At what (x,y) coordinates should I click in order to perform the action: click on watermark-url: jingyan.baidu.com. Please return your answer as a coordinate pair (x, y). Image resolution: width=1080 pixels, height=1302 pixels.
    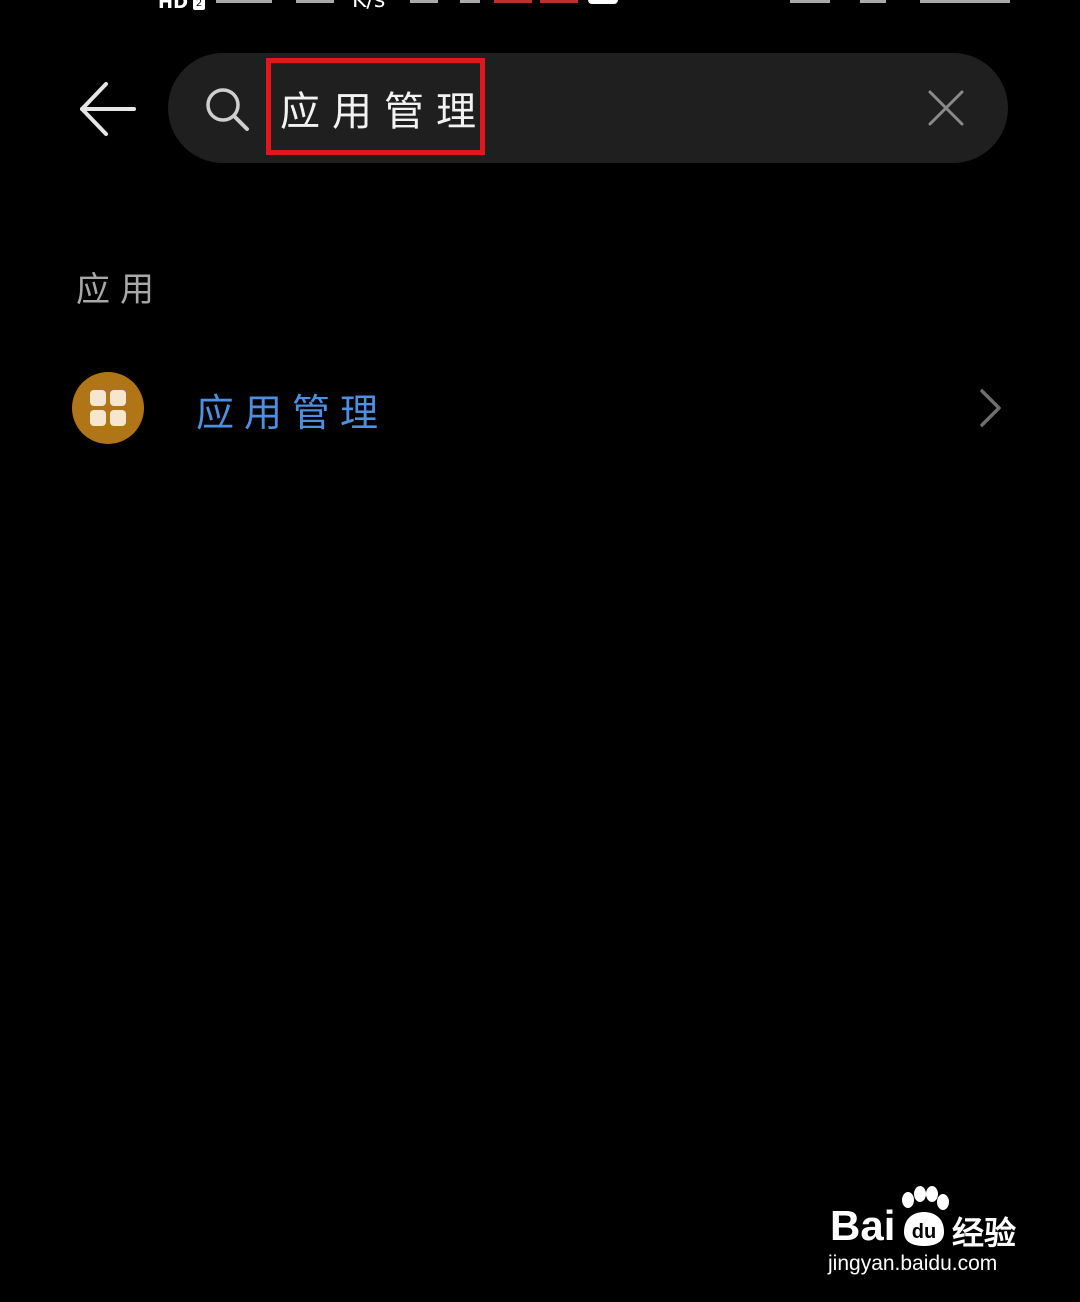
    Looking at the image, I should click on (913, 1263).